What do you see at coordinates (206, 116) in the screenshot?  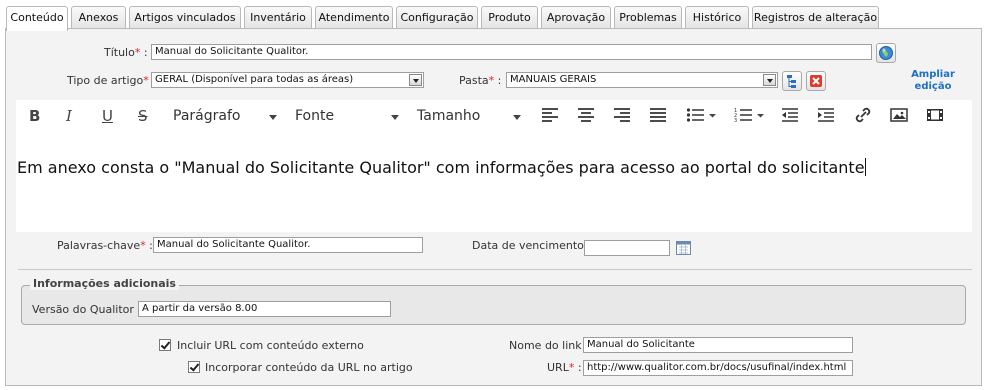 I see `paragraph-select: Parágrafo` at bounding box center [206, 116].